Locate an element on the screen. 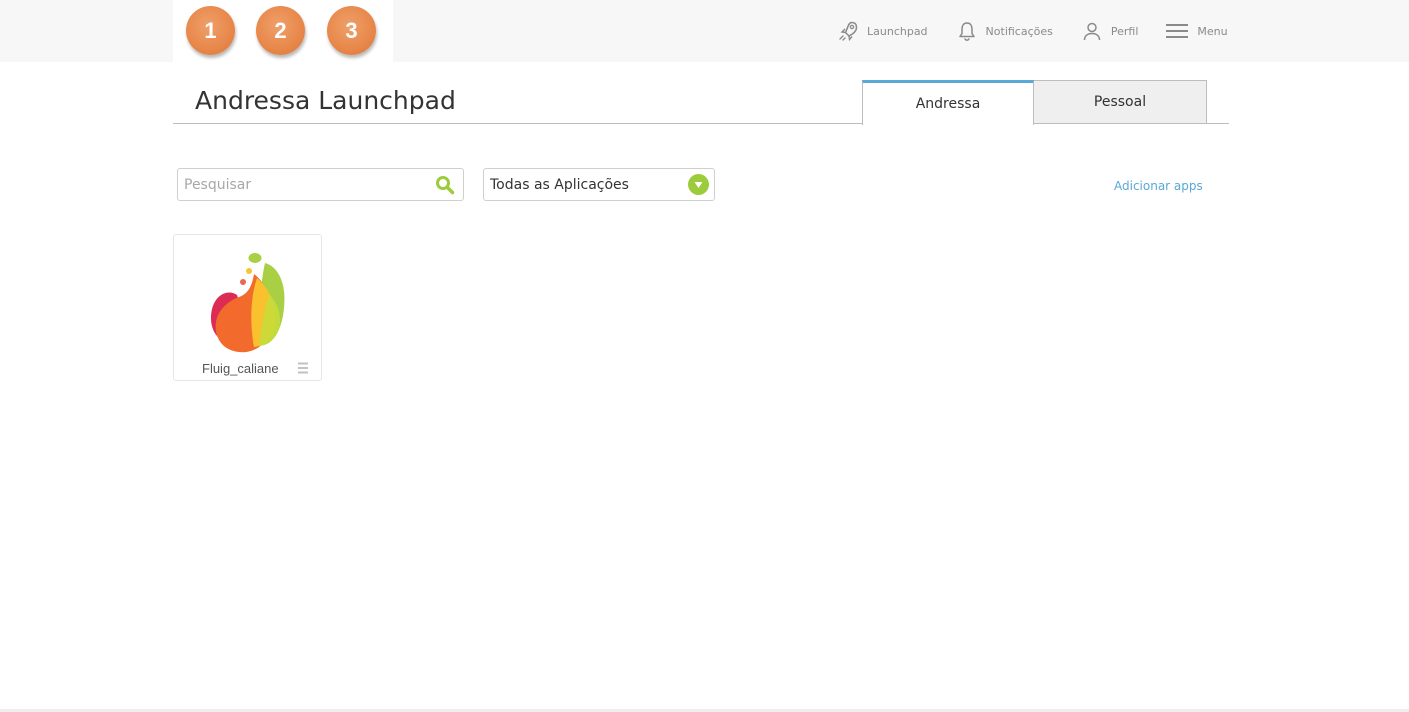  nav-profile: Perfil is located at coordinates (1110, 31).